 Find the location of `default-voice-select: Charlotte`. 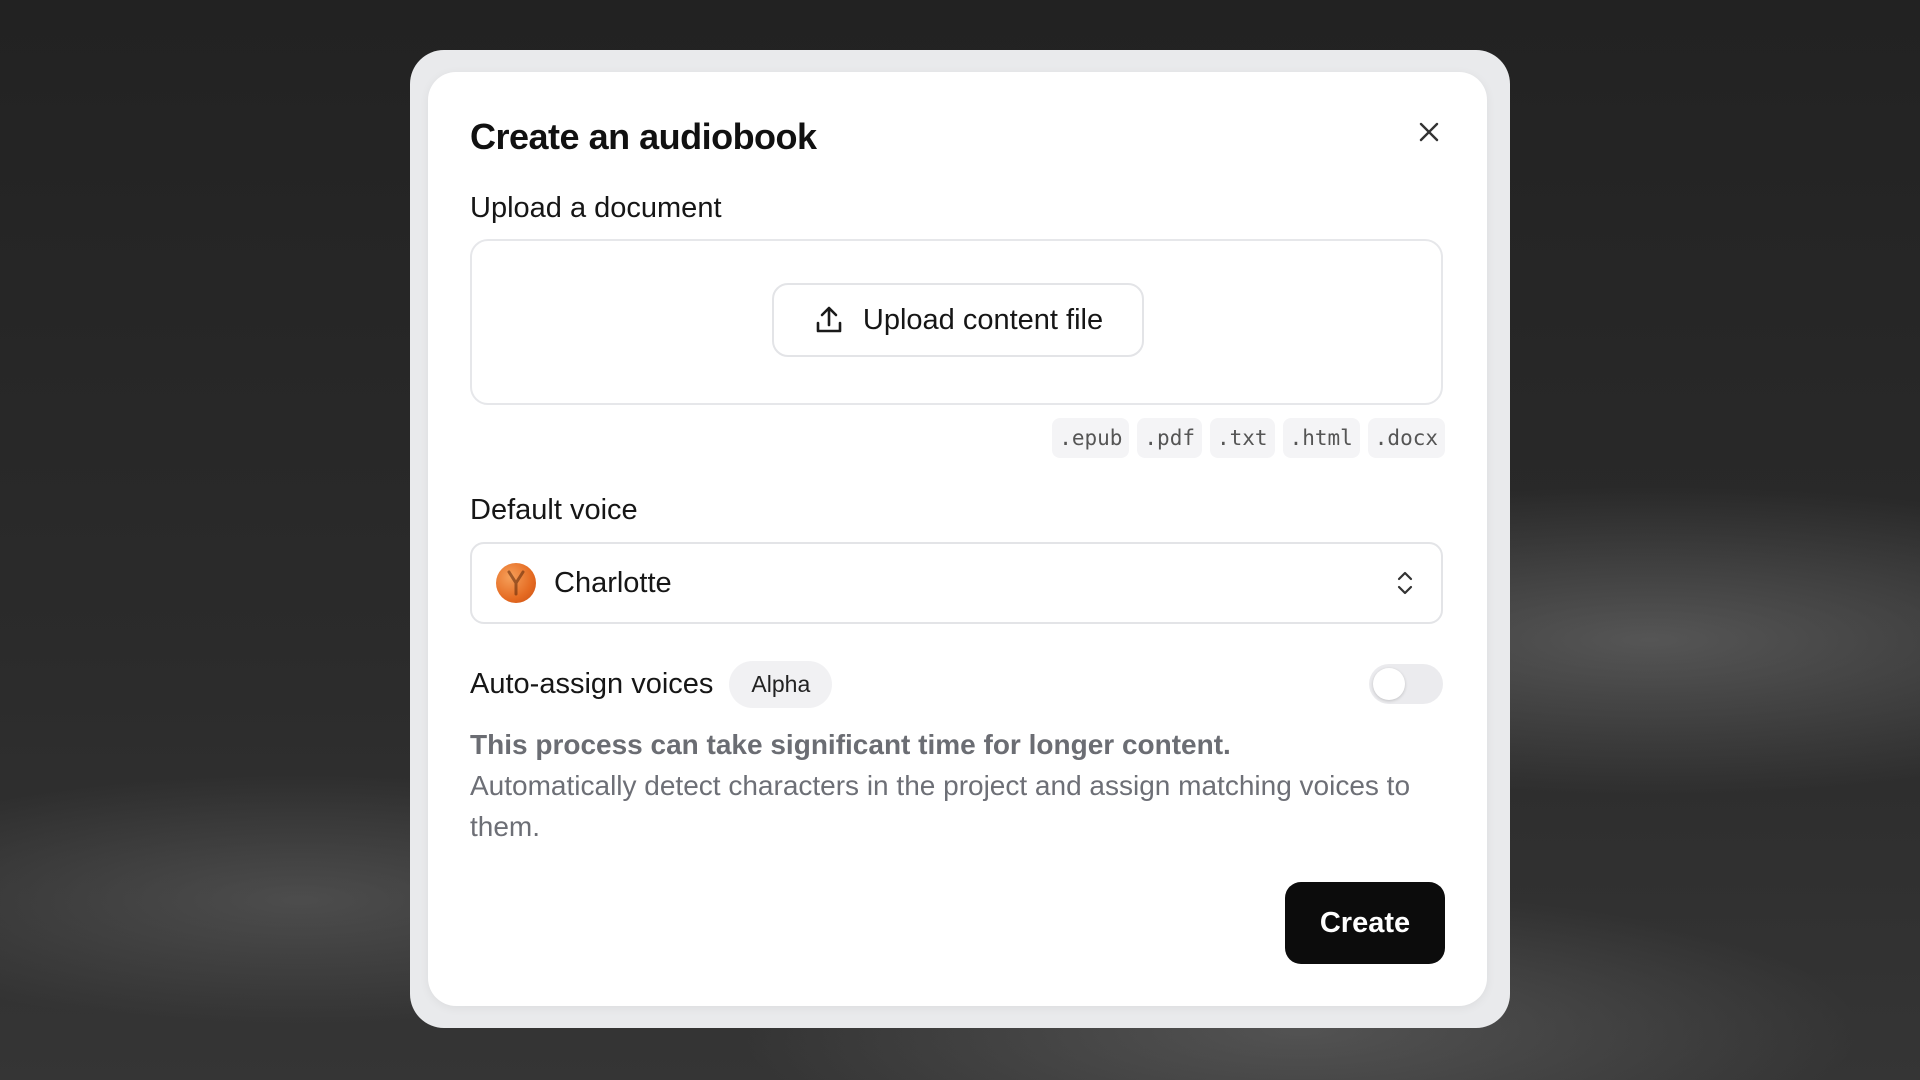

default-voice-select: Charlotte is located at coordinates (956, 583).